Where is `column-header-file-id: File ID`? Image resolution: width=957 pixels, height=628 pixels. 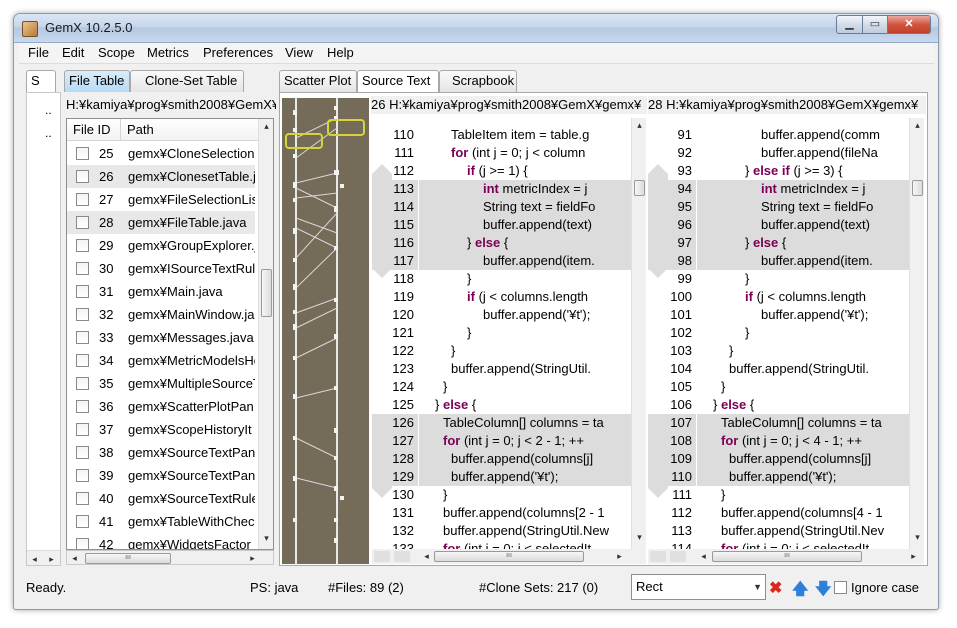
column-header-file-id: File ID is located at coordinates (94, 130).